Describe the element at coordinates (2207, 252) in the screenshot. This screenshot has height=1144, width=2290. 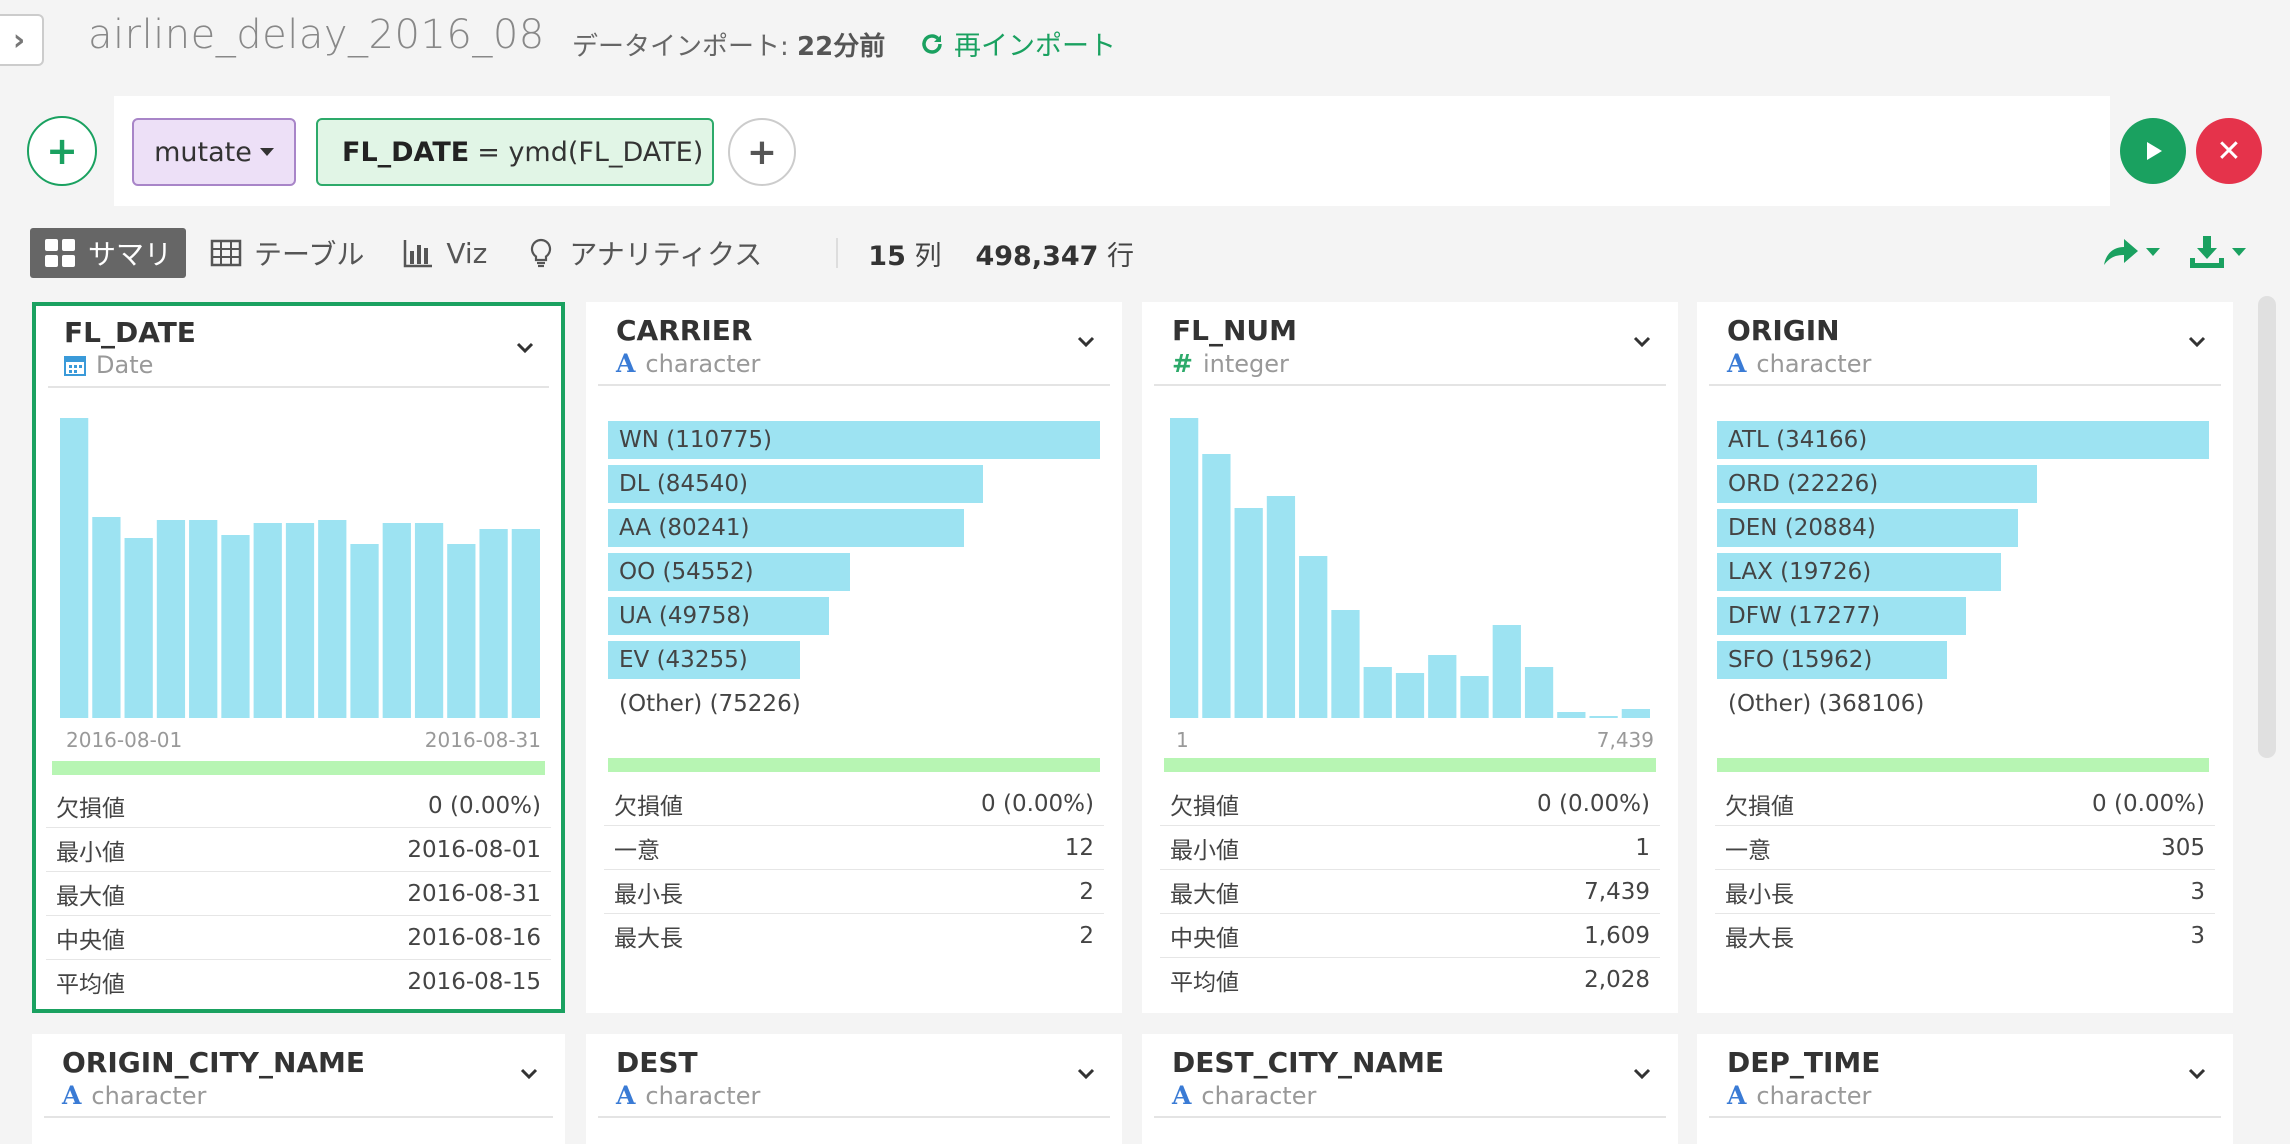
I see `download-icon` at that location.